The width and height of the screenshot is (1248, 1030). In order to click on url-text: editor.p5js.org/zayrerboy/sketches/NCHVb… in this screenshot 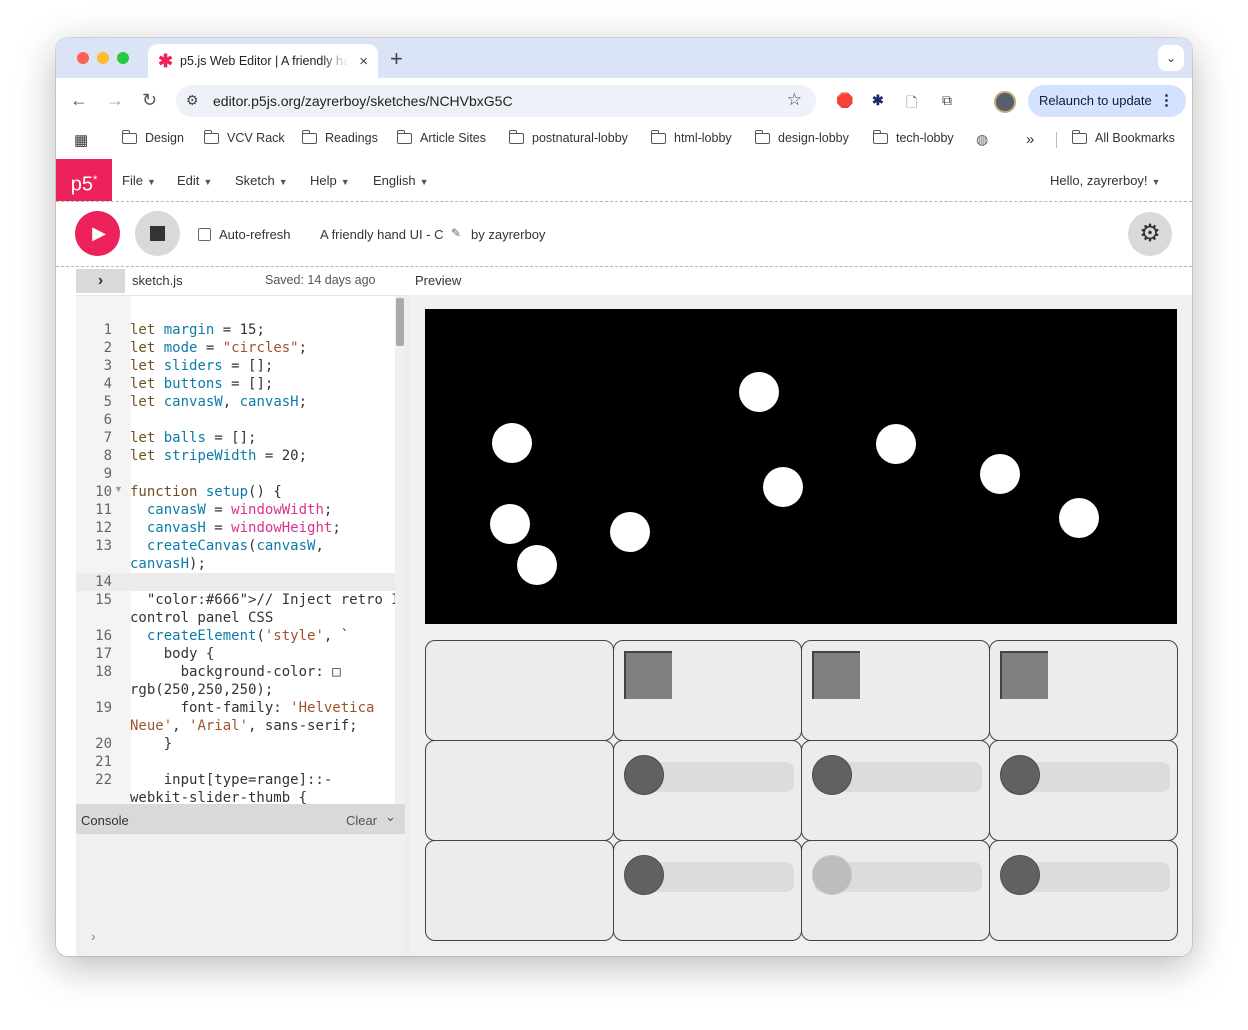, I will do `click(363, 101)`.